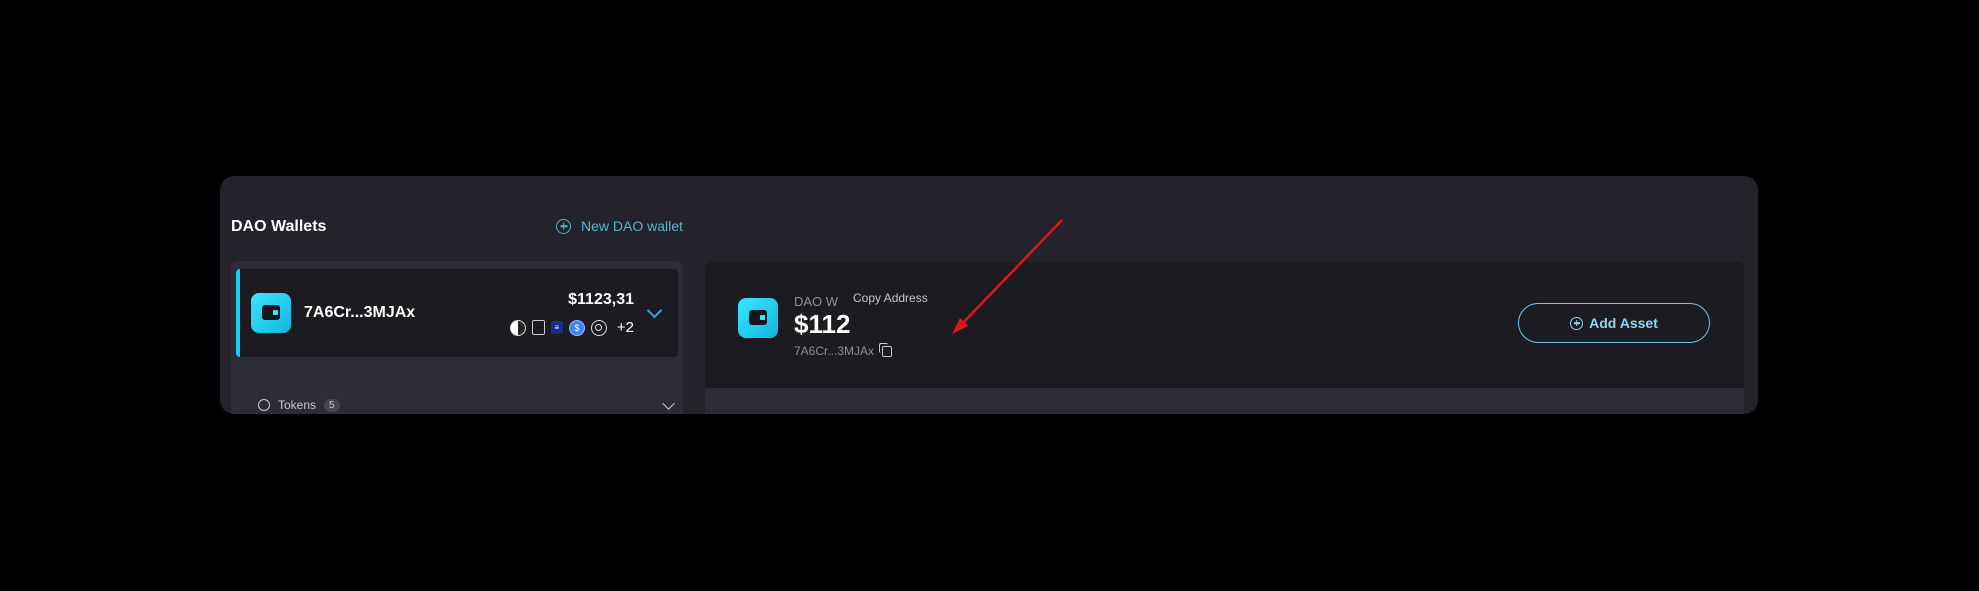 This screenshot has height=591, width=1979. I want to click on dao-wallet-label: DAO W, so click(816, 301).